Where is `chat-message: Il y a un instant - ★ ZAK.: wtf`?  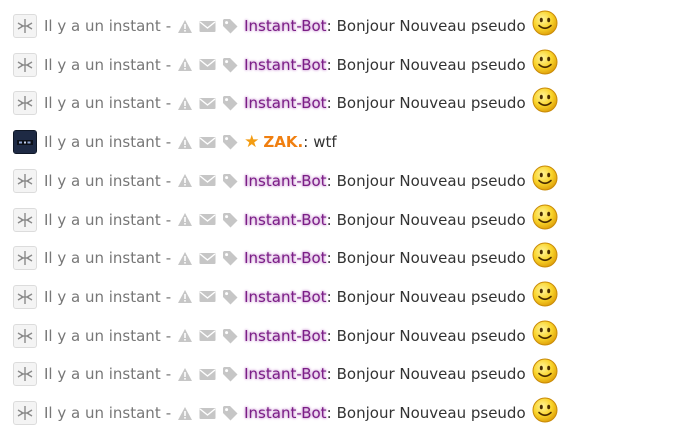 chat-message: Il y a un instant - ★ ZAK.: wtf is located at coordinates (178, 142).